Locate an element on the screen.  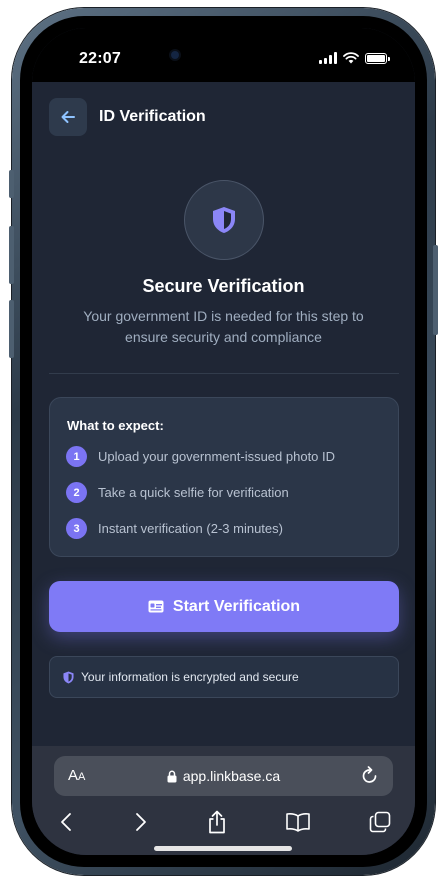
browser-toolbar is located at coordinates (223, 824).